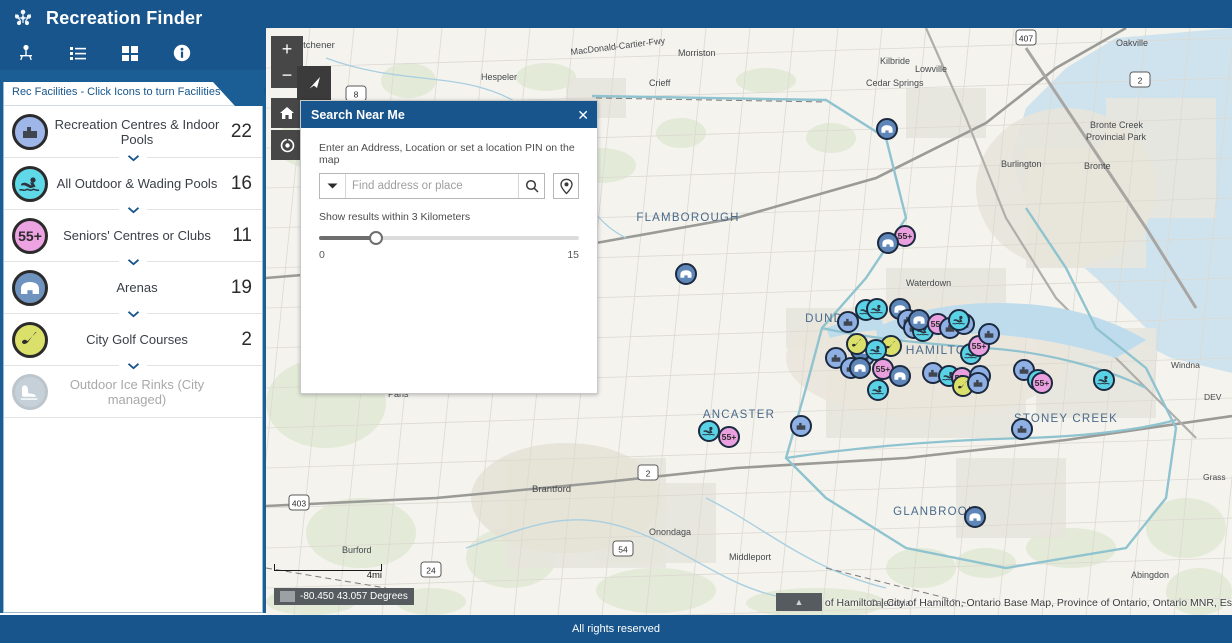 The width and height of the screenshot is (1232, 643). I want to click on facility-label: Arenas, so click(137, 287).